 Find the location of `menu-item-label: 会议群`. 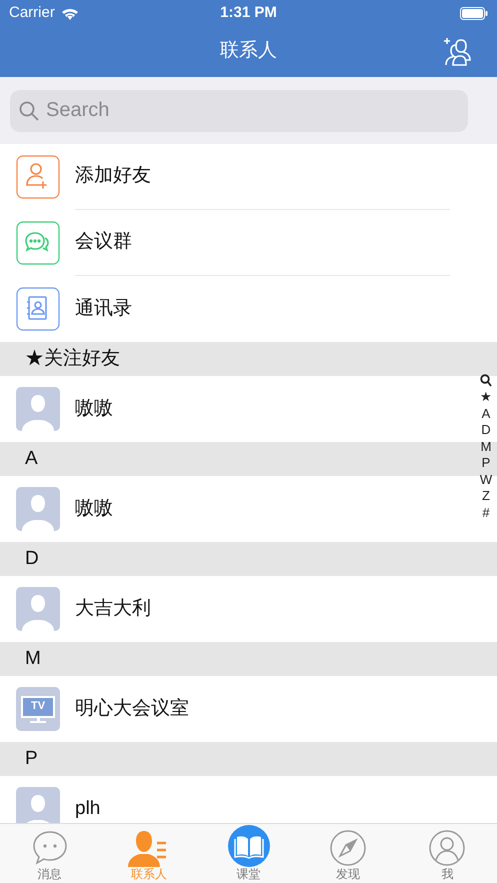

menu-item-label: 会议群 is located at coordinates (103, 242).